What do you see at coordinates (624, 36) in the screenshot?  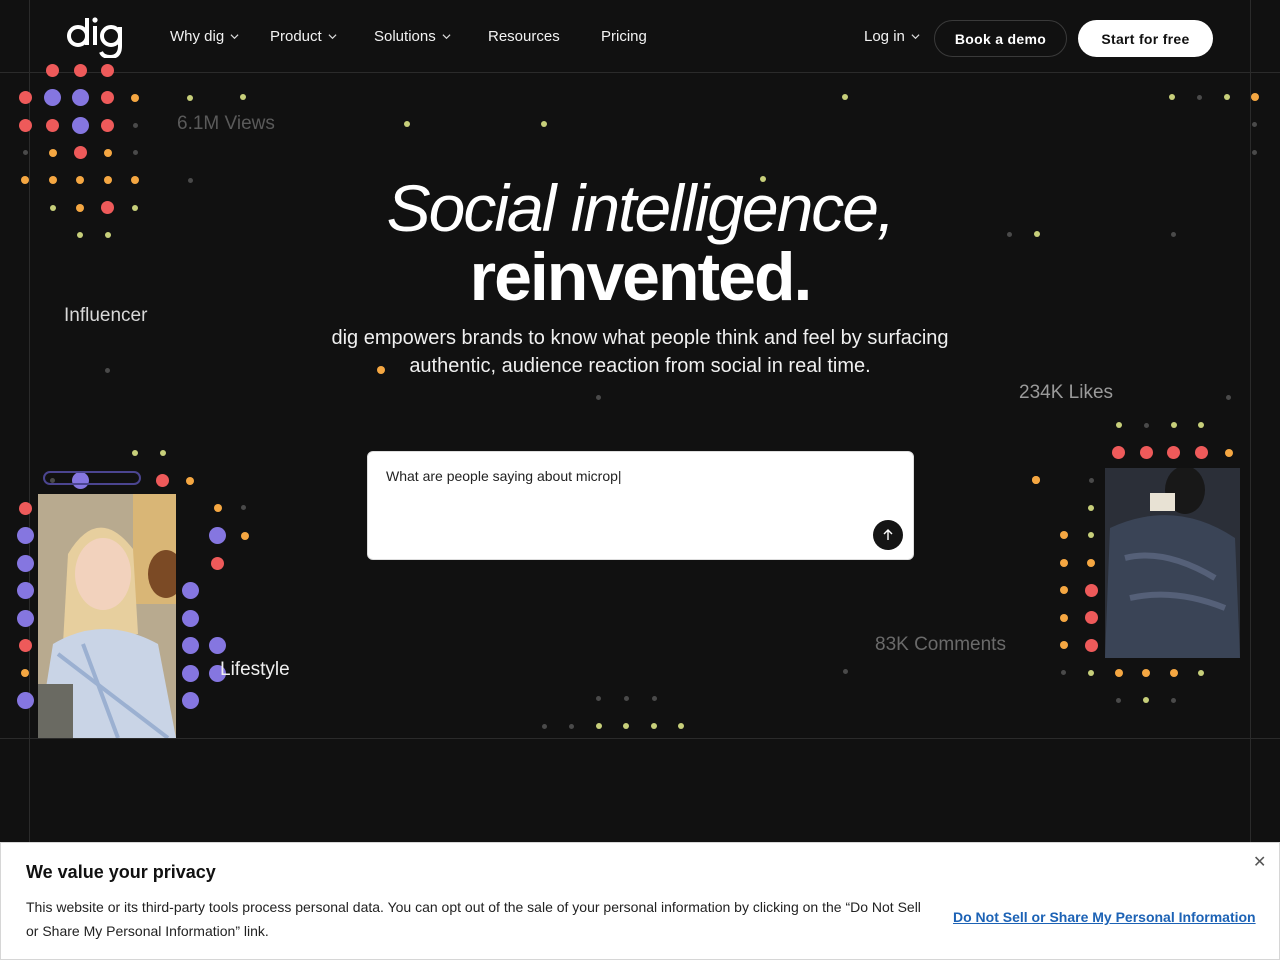 I see `nav-item-pricing: Pricing` at bounding box center [624, 36].